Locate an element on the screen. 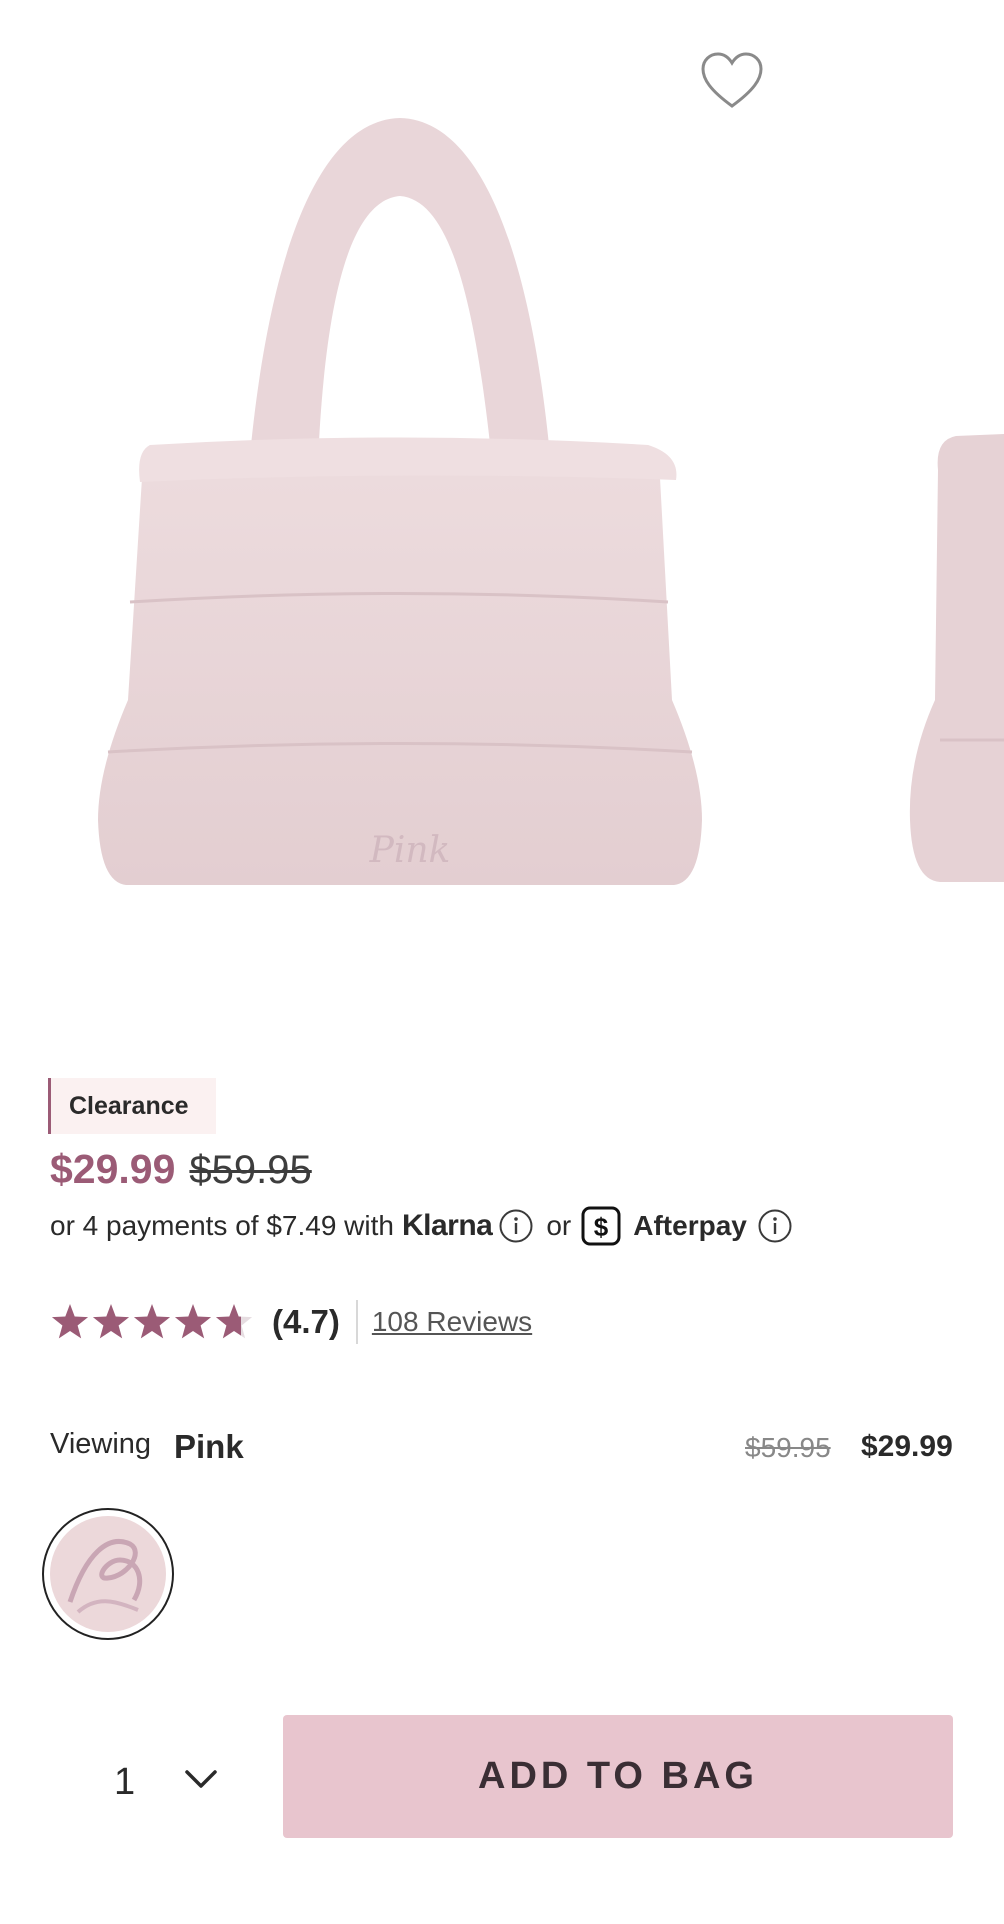  variant-original-price: $59.95 is located at coordinates (788, 1447).